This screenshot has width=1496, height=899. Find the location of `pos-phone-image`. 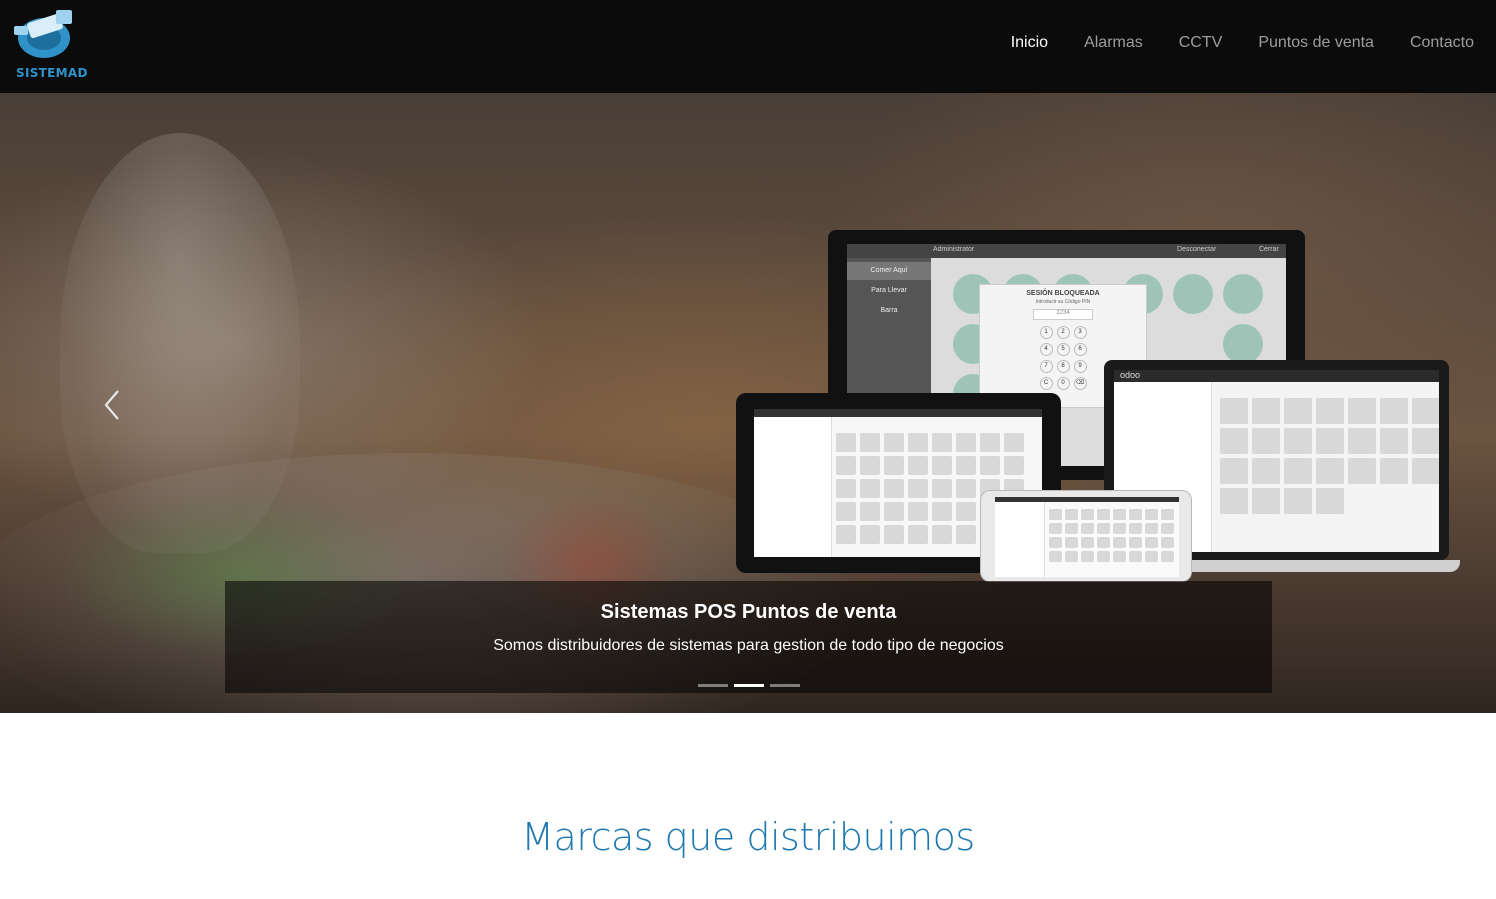

pos-phone-image is located at coordinates (1086, 536).